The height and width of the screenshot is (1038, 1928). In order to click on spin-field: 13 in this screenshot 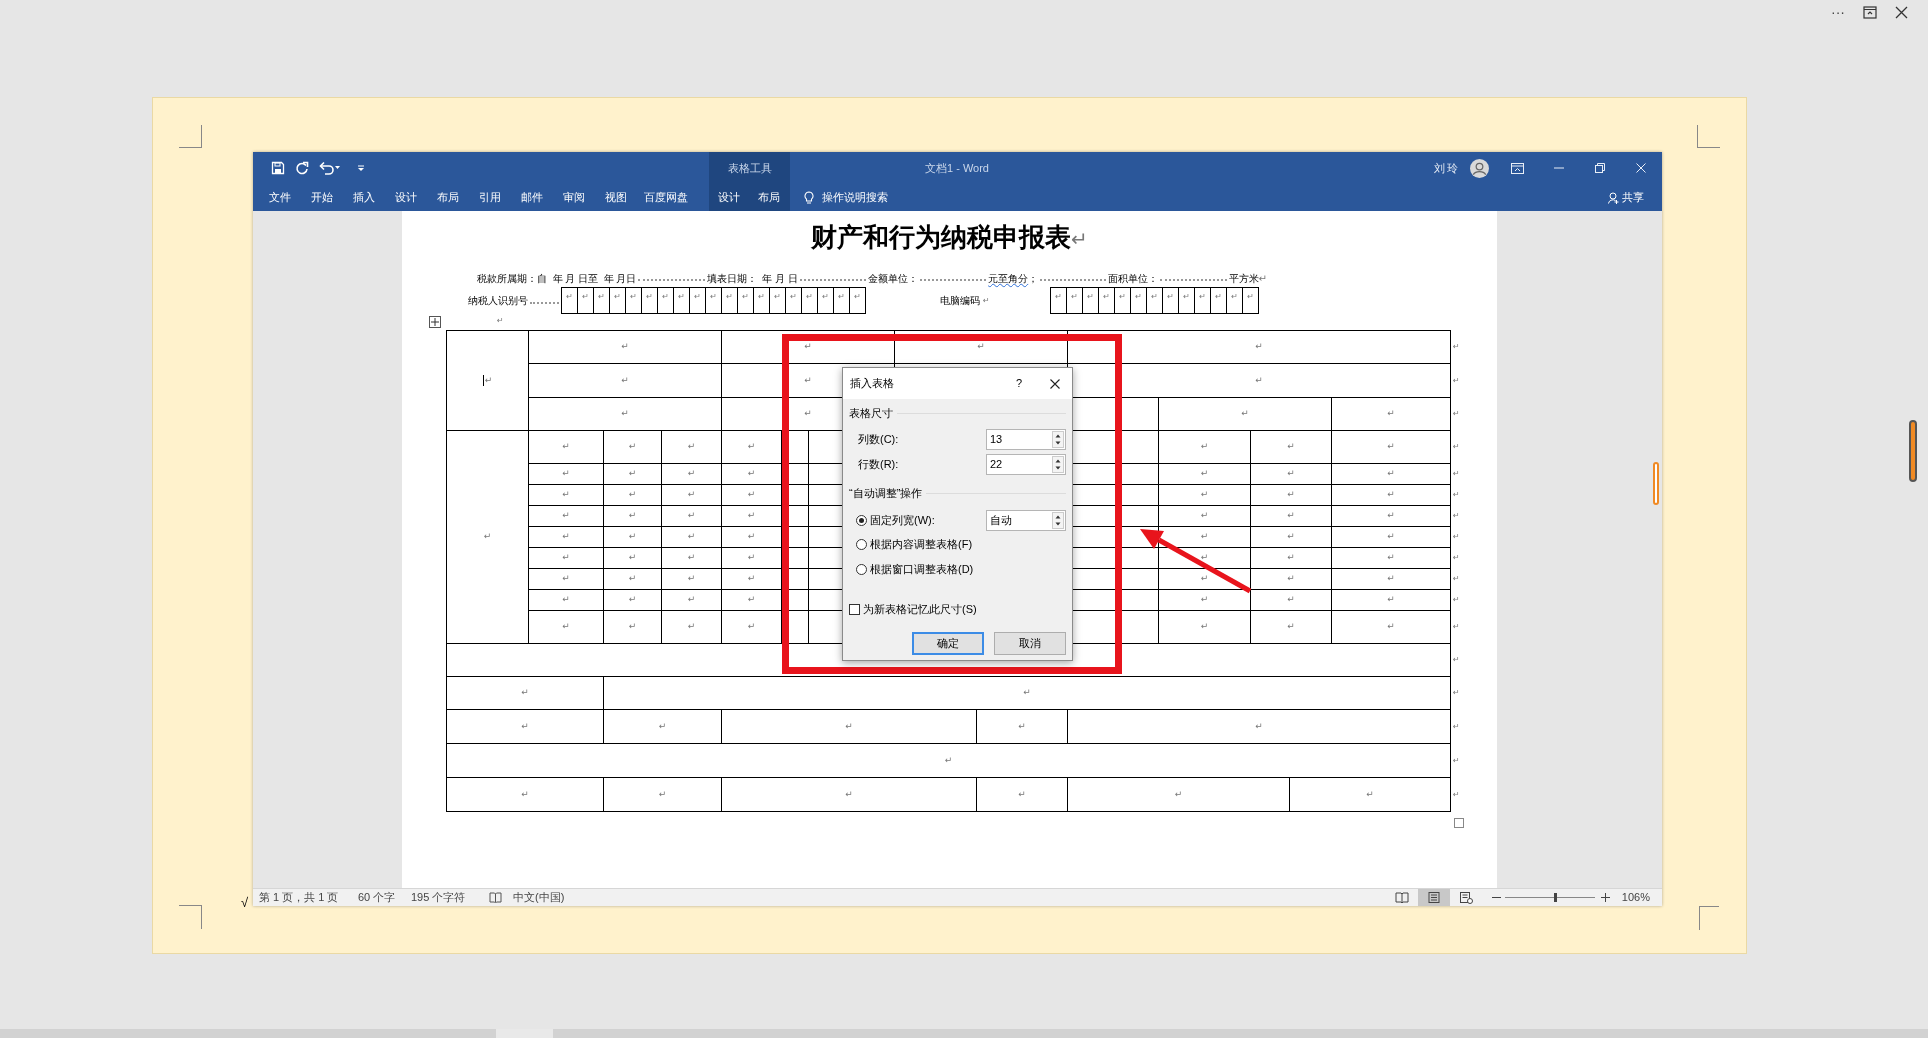, I will do `click(1026, 439)`.